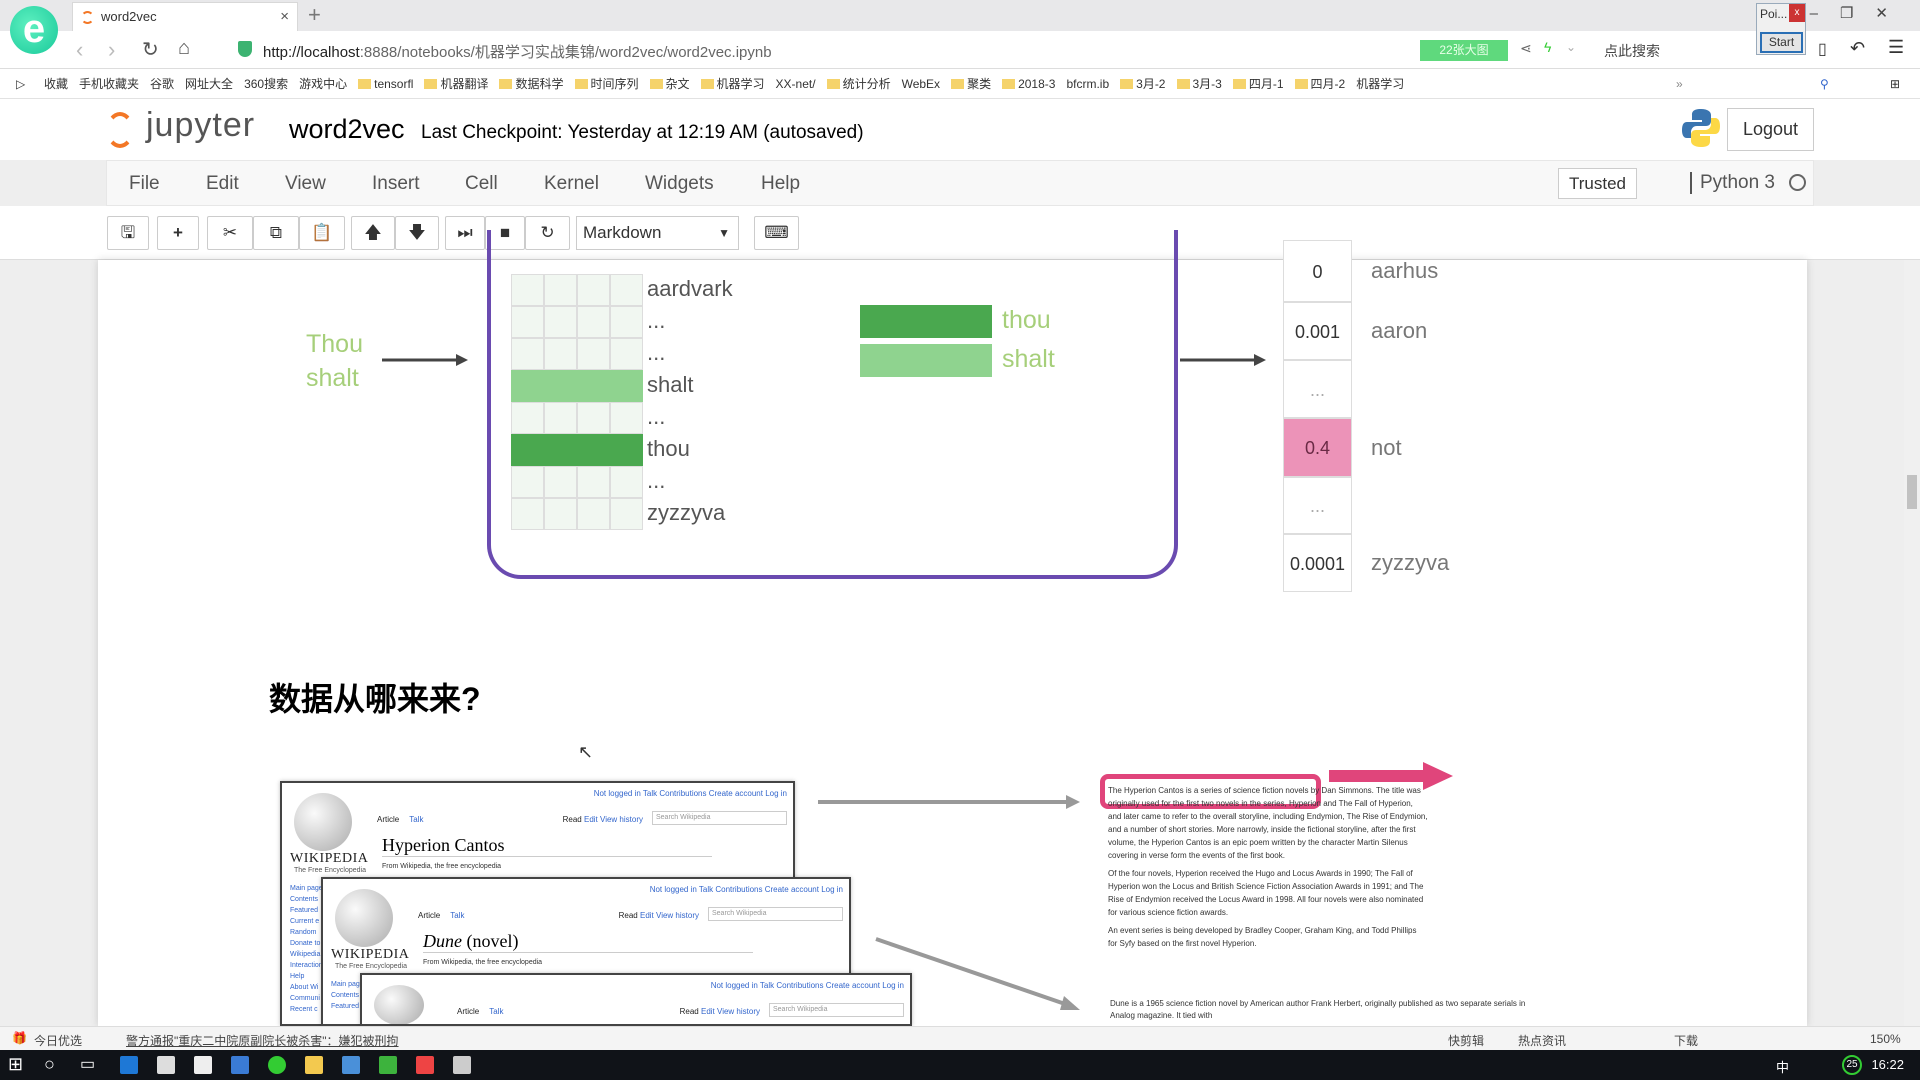  Describe the element at coordinates (780, 184) in the screenshot. I see `menu-help: Help` at that location.